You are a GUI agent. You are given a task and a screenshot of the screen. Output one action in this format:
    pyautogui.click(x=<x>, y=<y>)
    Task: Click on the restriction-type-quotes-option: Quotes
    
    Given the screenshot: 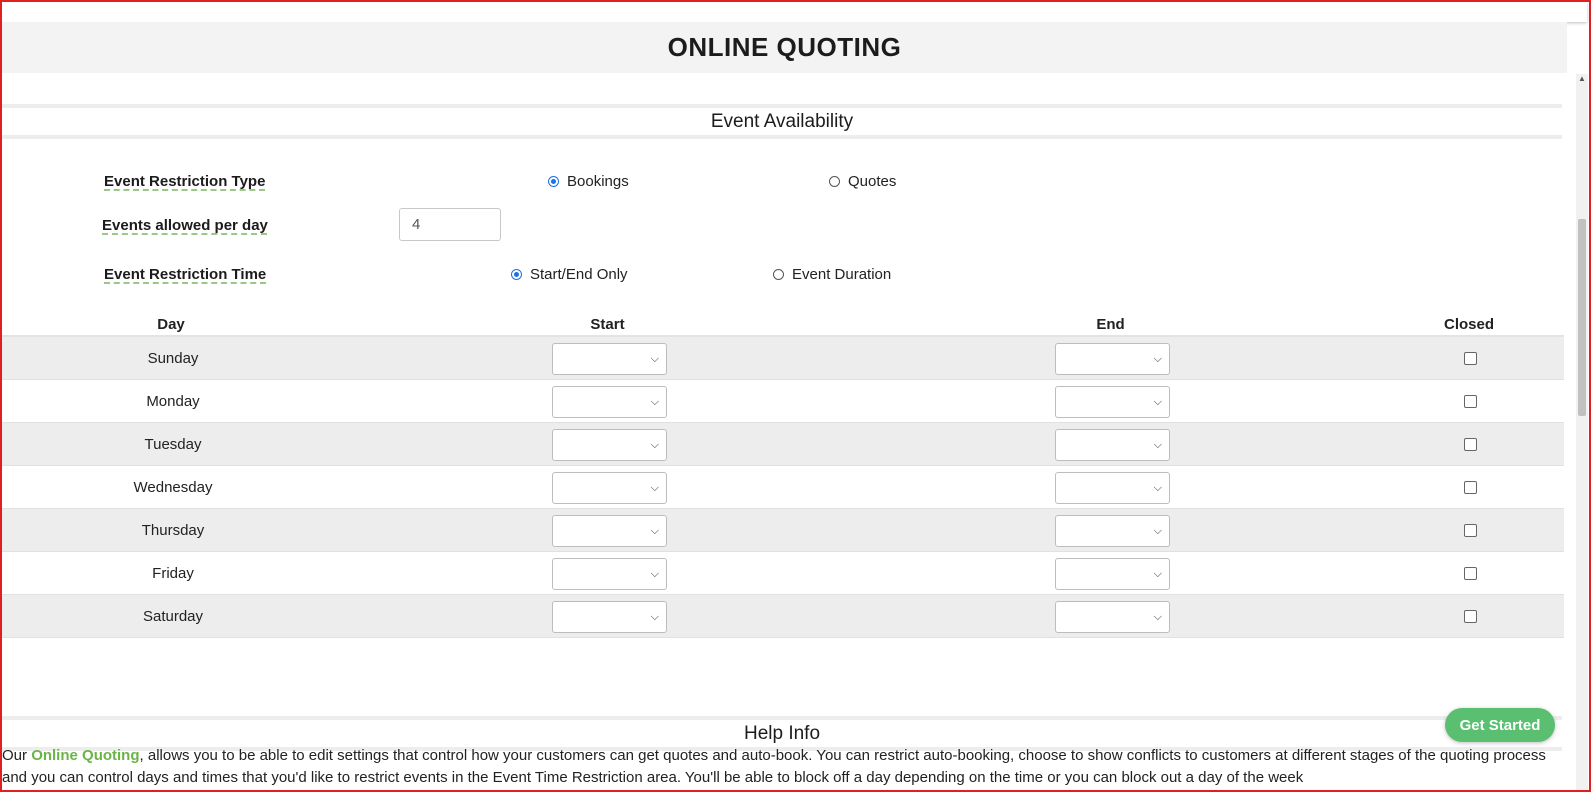 What is the action you would take?
    pyautogui.click(x=862, y=181)
    